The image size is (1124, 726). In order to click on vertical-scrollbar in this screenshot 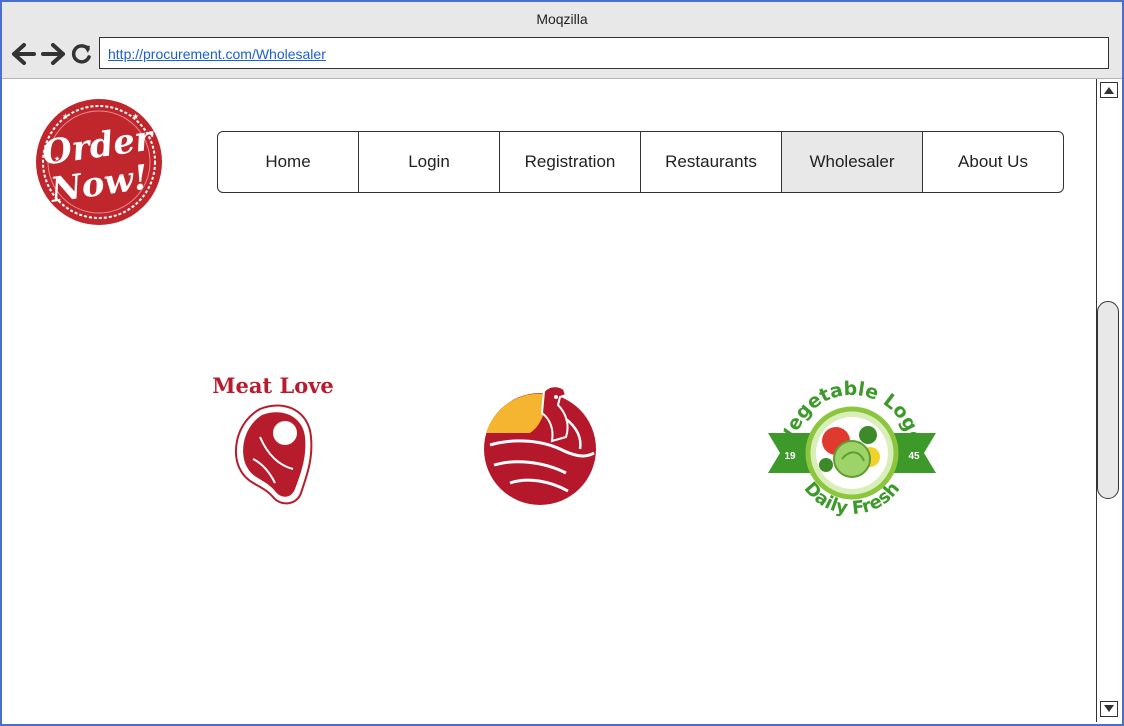, I will do `click(1108, 400)`.